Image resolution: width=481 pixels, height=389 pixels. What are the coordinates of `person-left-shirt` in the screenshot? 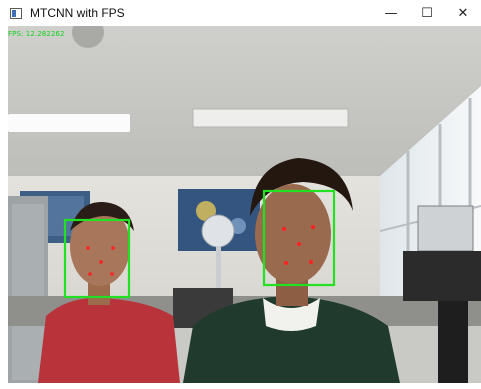 It's located at (109, 340).